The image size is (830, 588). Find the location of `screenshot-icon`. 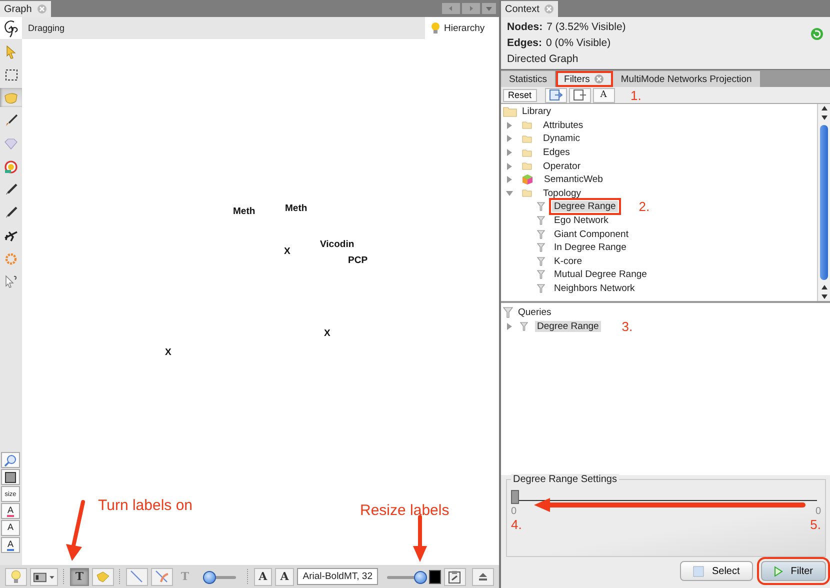

screenshot-icon is located at coordinates (44, 576).